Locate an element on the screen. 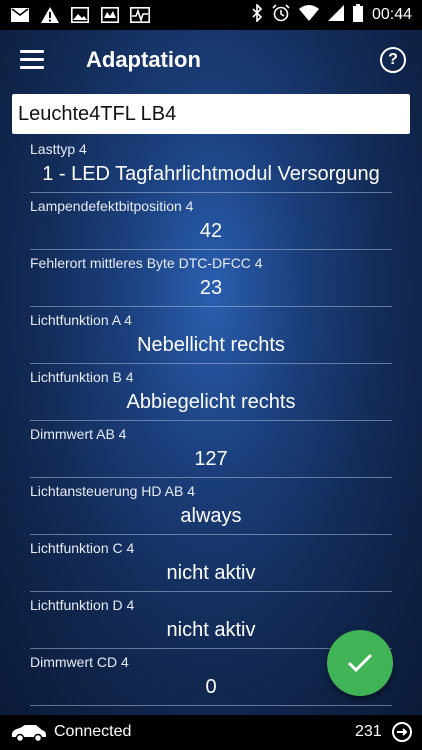 This screenshot has width=422, height=750. connection-bar: Connected 231 is located at coordinates (211, 732).